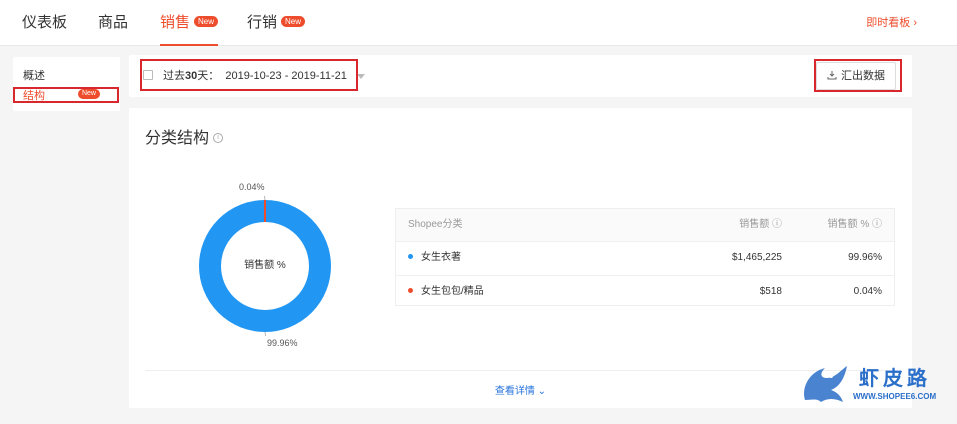 Image resolution: width=957 pixels, height=424 pixels. What do you see at coordinates (756, 257) in the screenshot?
I see `row-sales: $1,465,225` at bounding box center [756, 257].